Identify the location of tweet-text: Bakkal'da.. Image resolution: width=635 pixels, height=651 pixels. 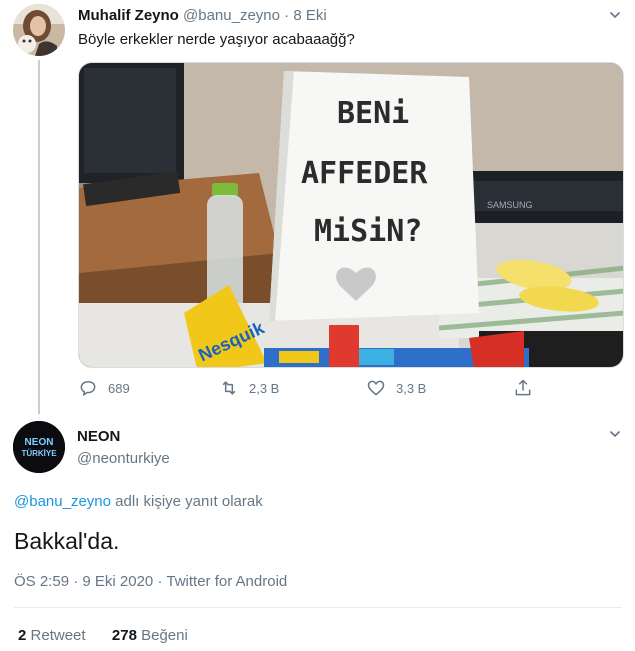
(67, 541).